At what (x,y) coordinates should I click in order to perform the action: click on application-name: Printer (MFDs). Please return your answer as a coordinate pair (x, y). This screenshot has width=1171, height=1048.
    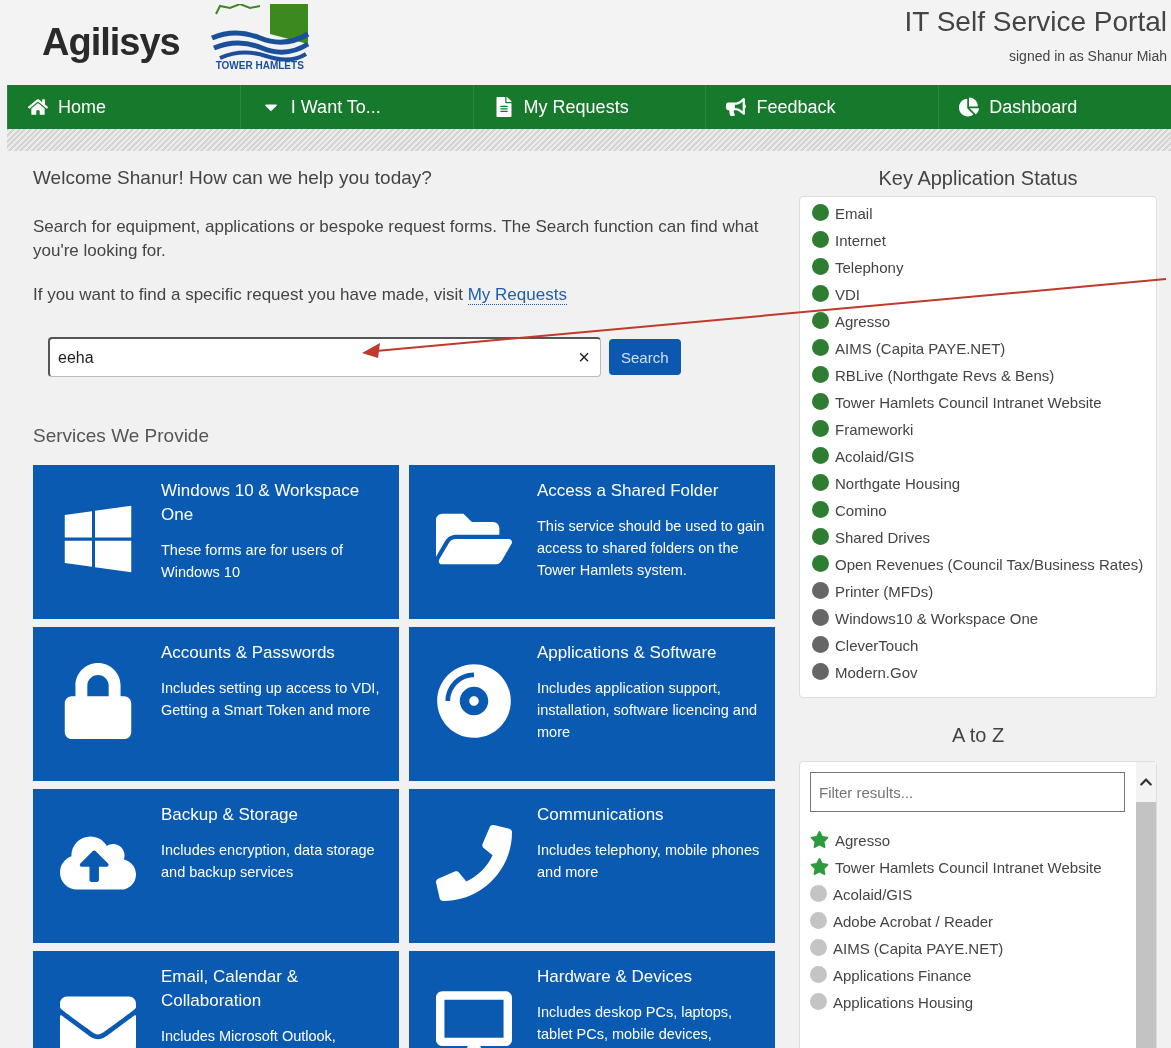
    Looking at the image, I should click on (884, 592).